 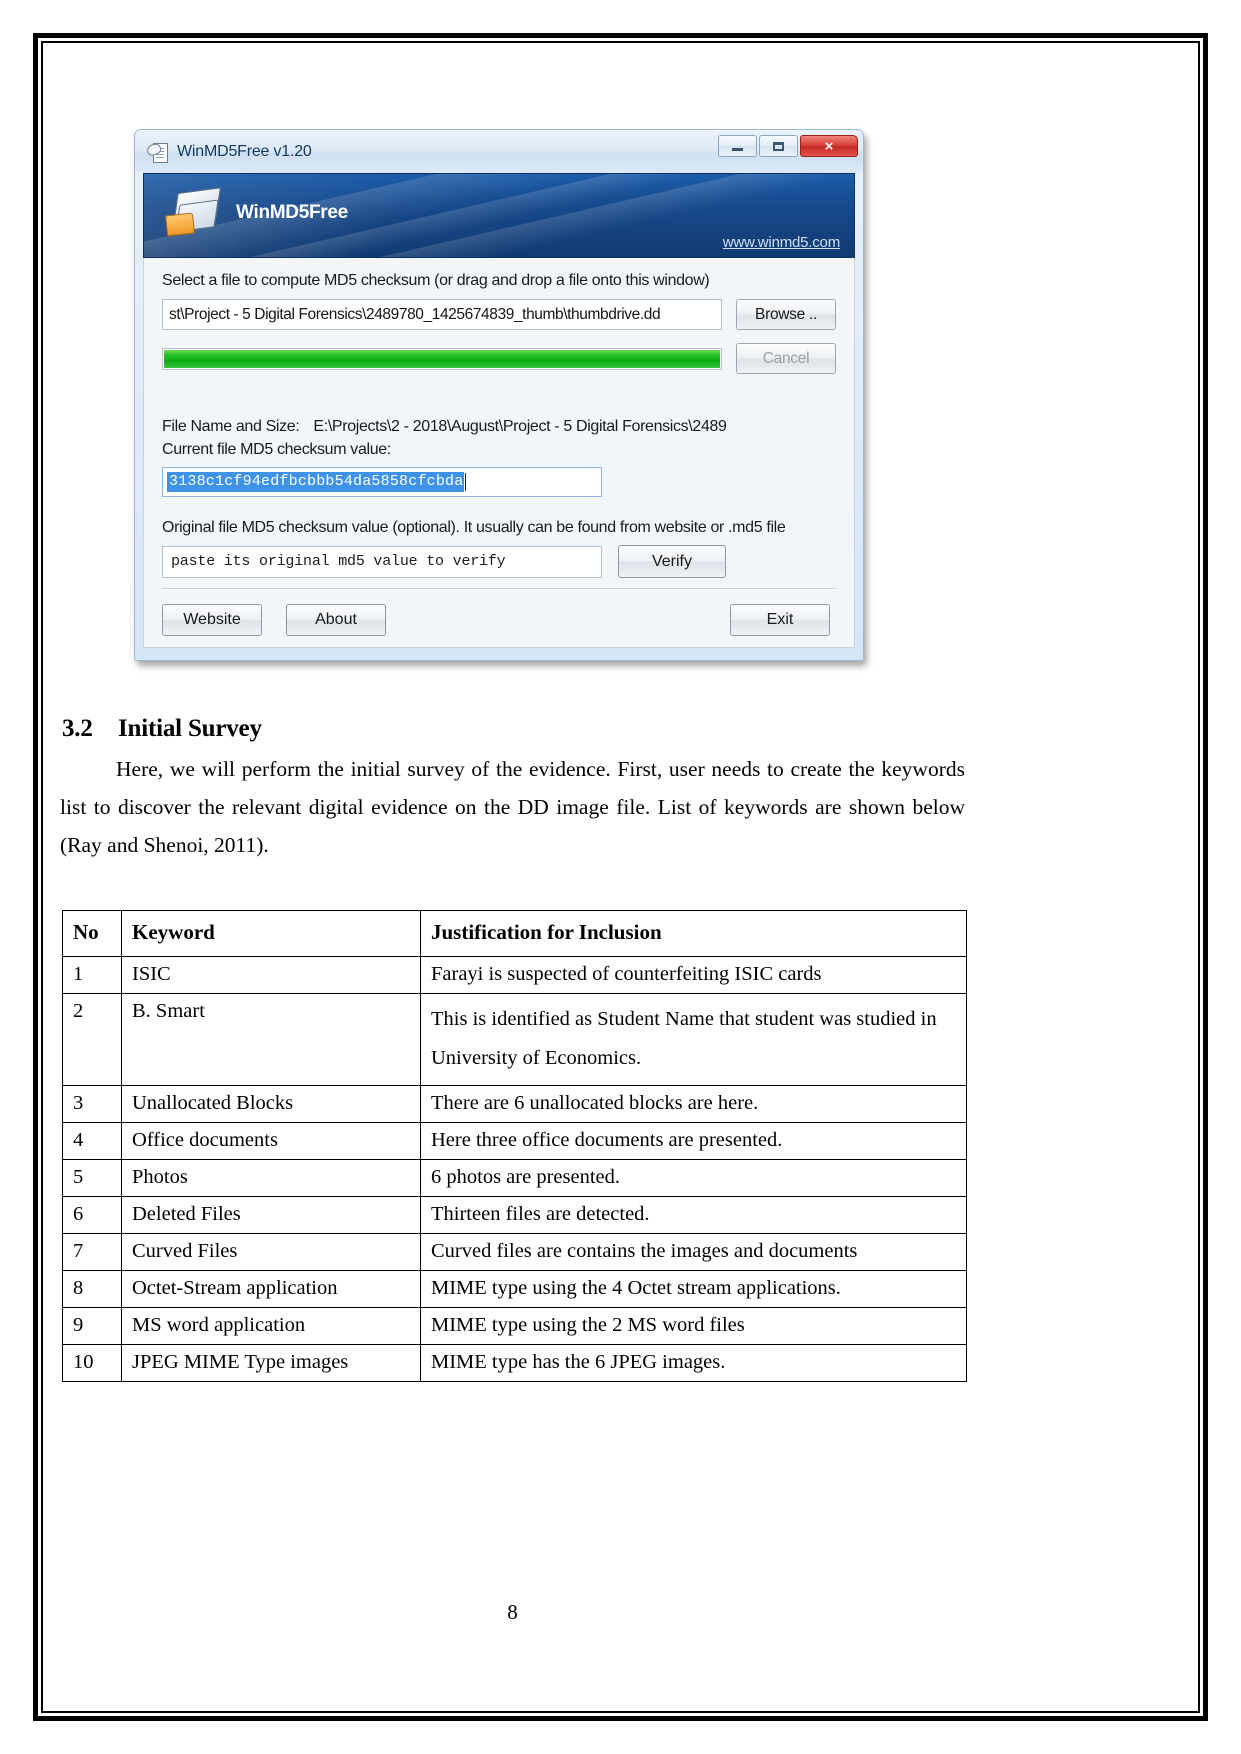 What do you see at coordinates (512, 1612) in the screenshot?
I see `page-number: 8` at bounding box center [512, 1612].